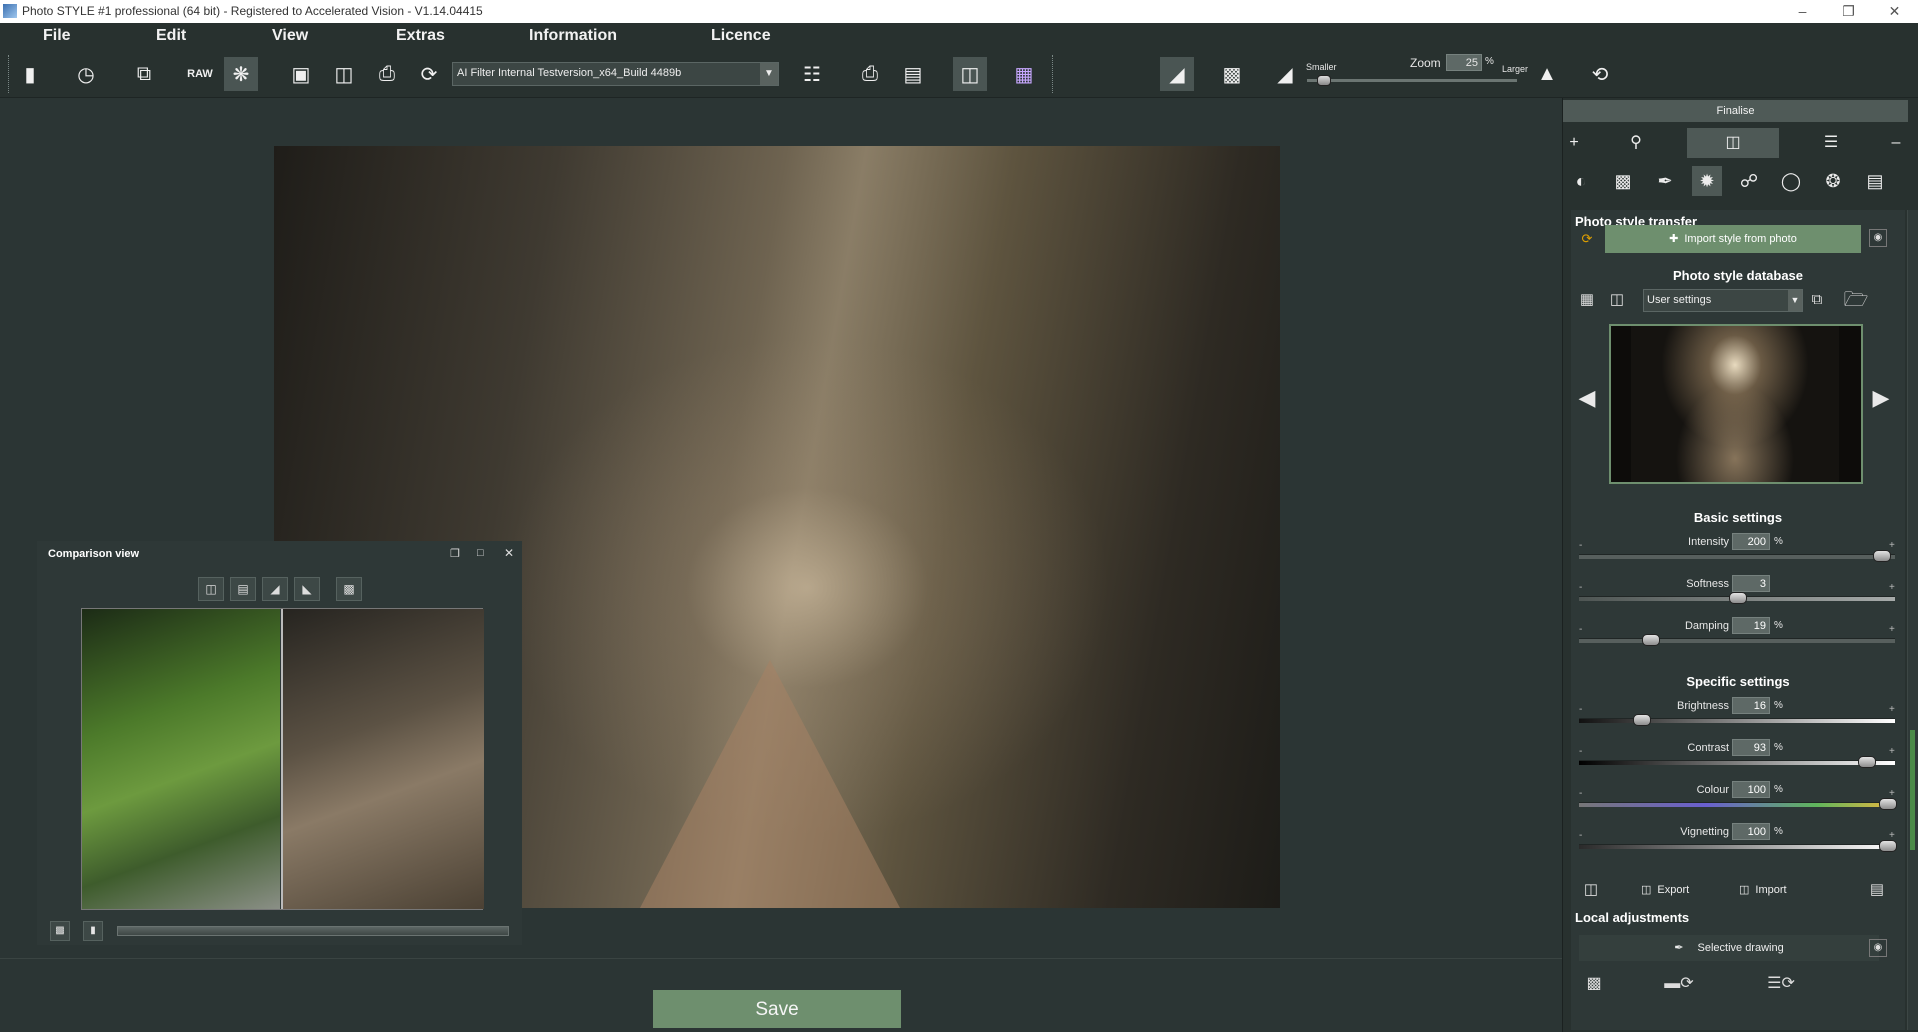 This screenshot has width=1918, height=1032. I want to click on style-preview, so click(1736, 404).